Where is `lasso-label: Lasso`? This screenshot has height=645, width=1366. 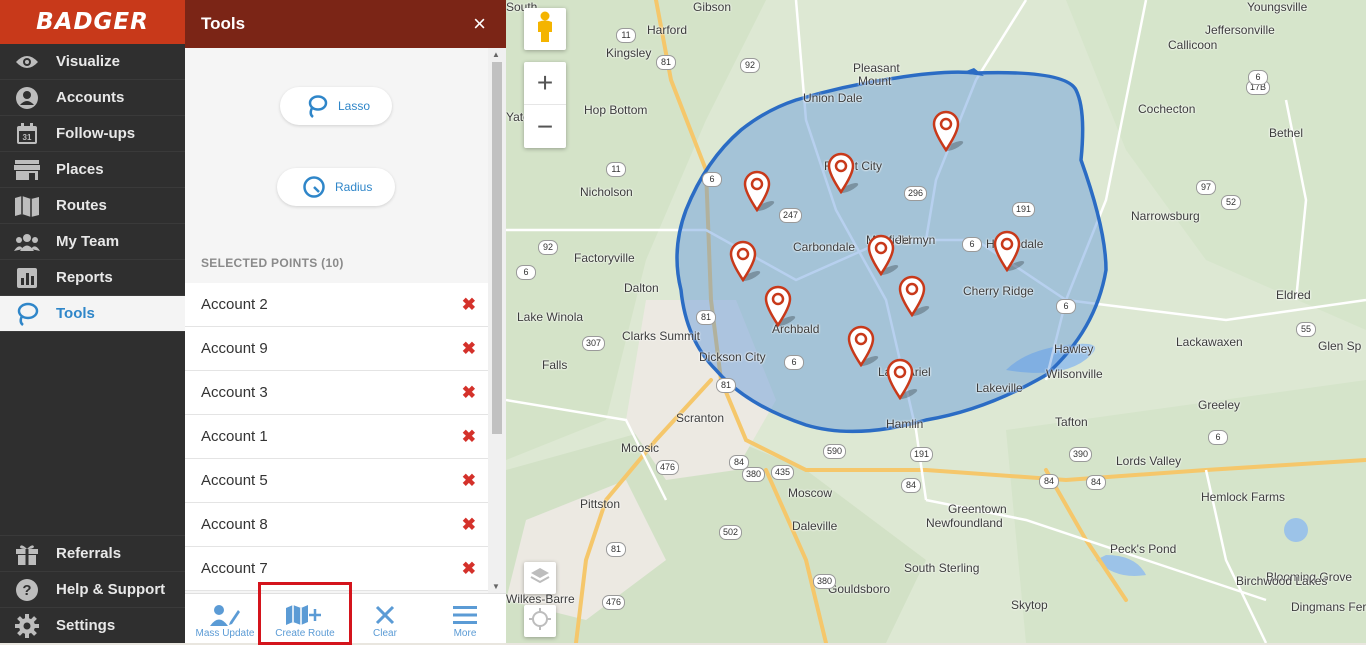 lasso-label: Lasso is located at coordinates (354, 106).